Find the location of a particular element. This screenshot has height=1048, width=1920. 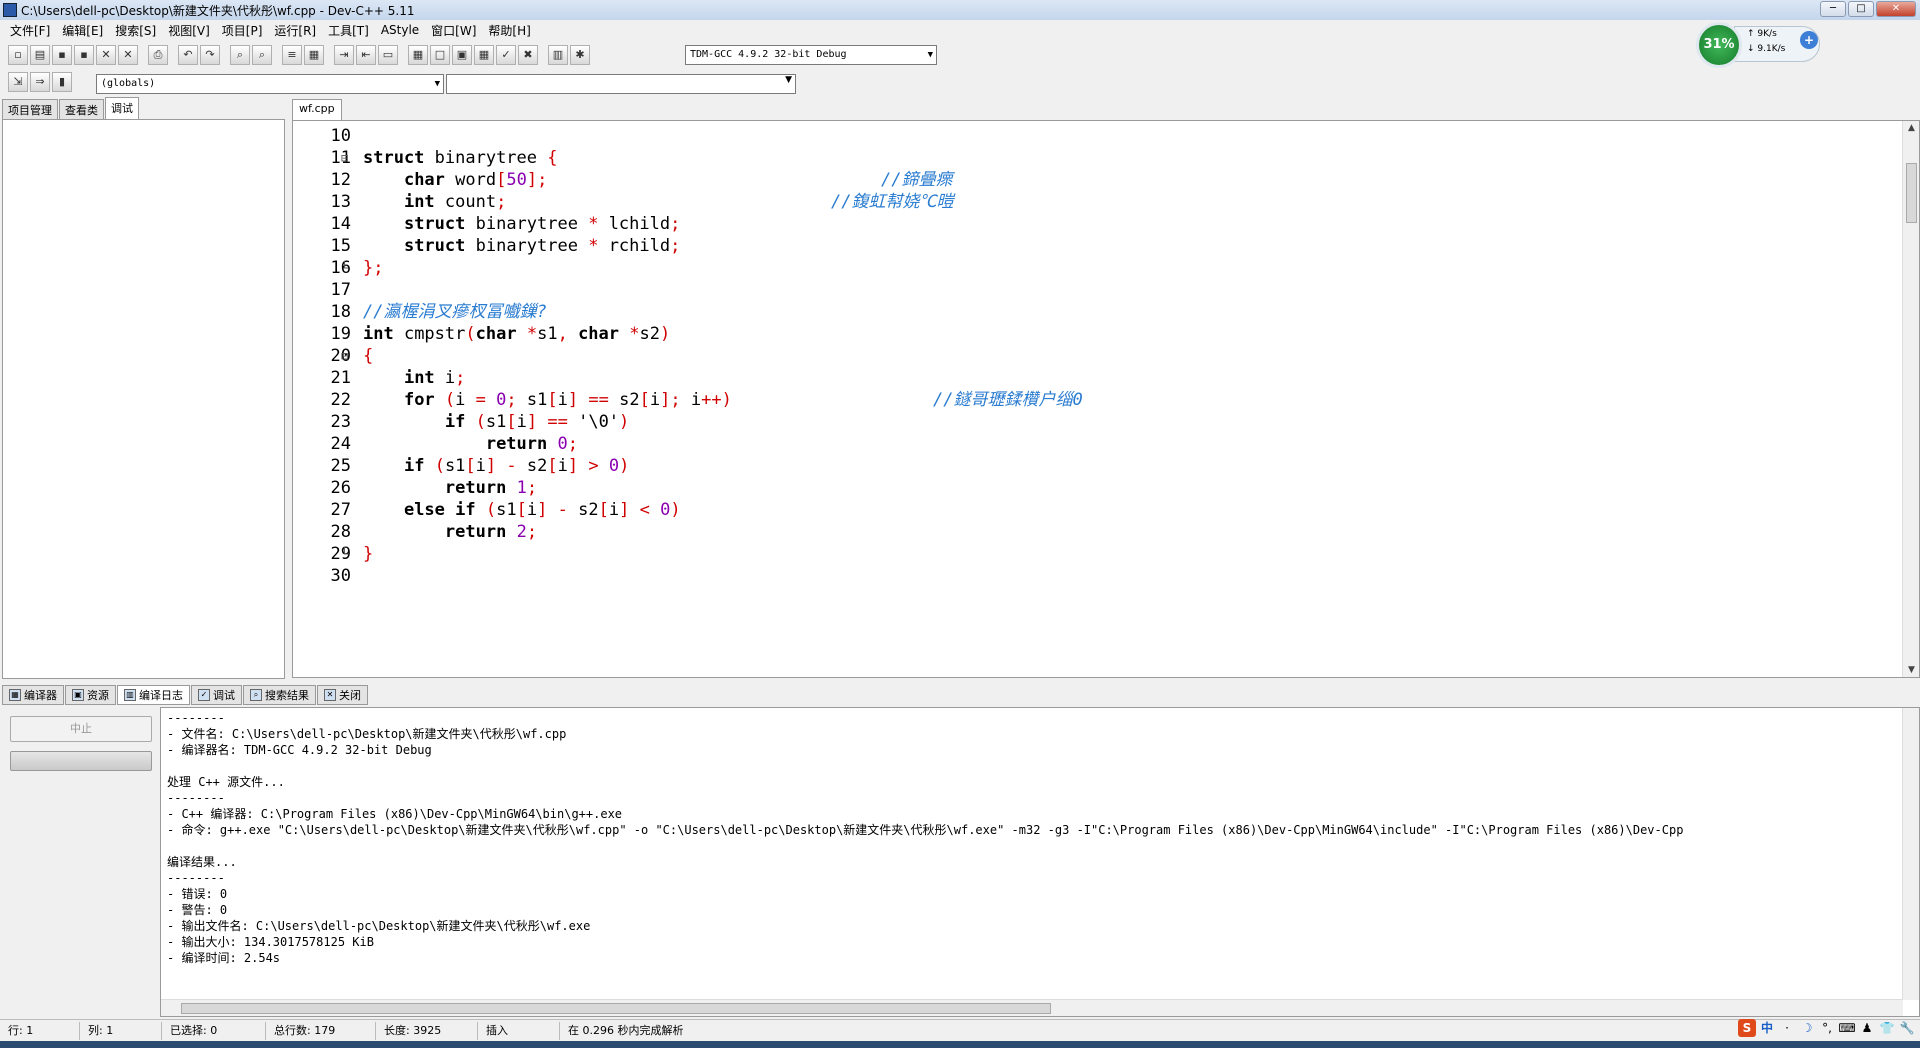

scroll-up-icon: ▲ is located at coordinates (1911, 128).